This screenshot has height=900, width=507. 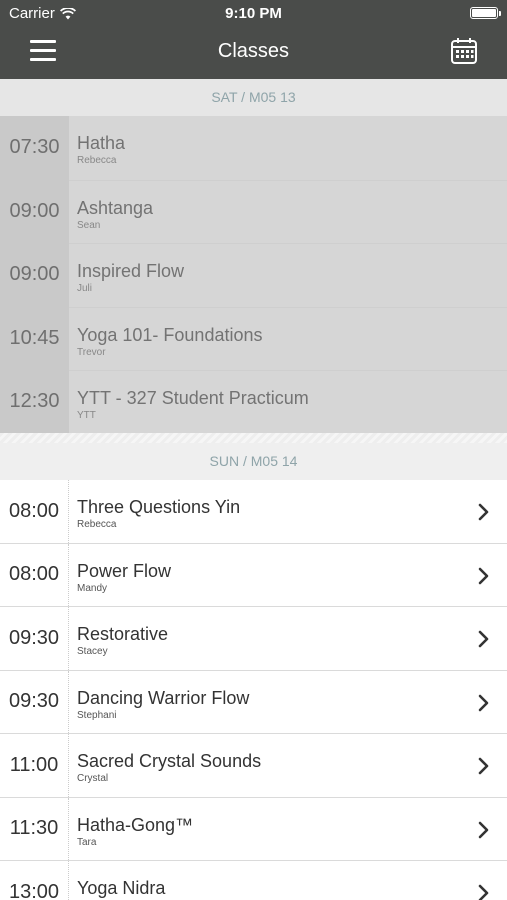 What do you see at coordinates (92, 651) in the screenshot?
I see `class-teacher: Stacey` at bounding box center [92, 651].